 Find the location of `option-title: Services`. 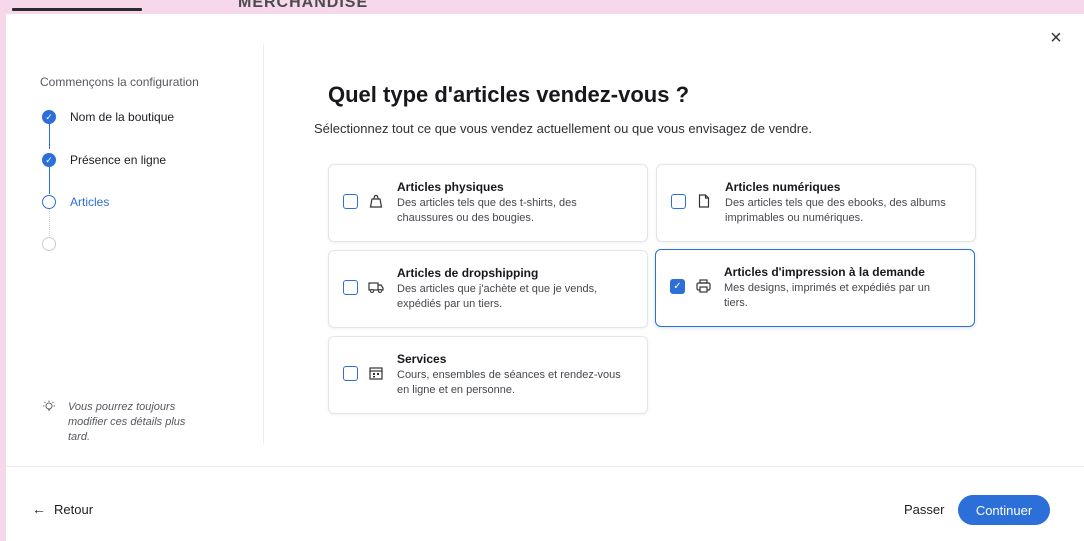

option-title: Services is located at coordinates (422, 359).